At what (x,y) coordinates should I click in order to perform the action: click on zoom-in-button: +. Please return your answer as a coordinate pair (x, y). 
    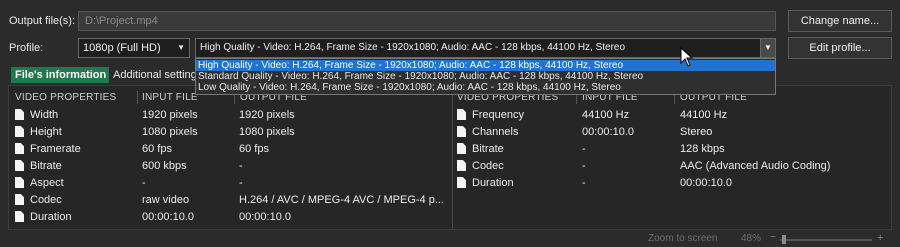
    Looking at the image, I should click on (880, 238).